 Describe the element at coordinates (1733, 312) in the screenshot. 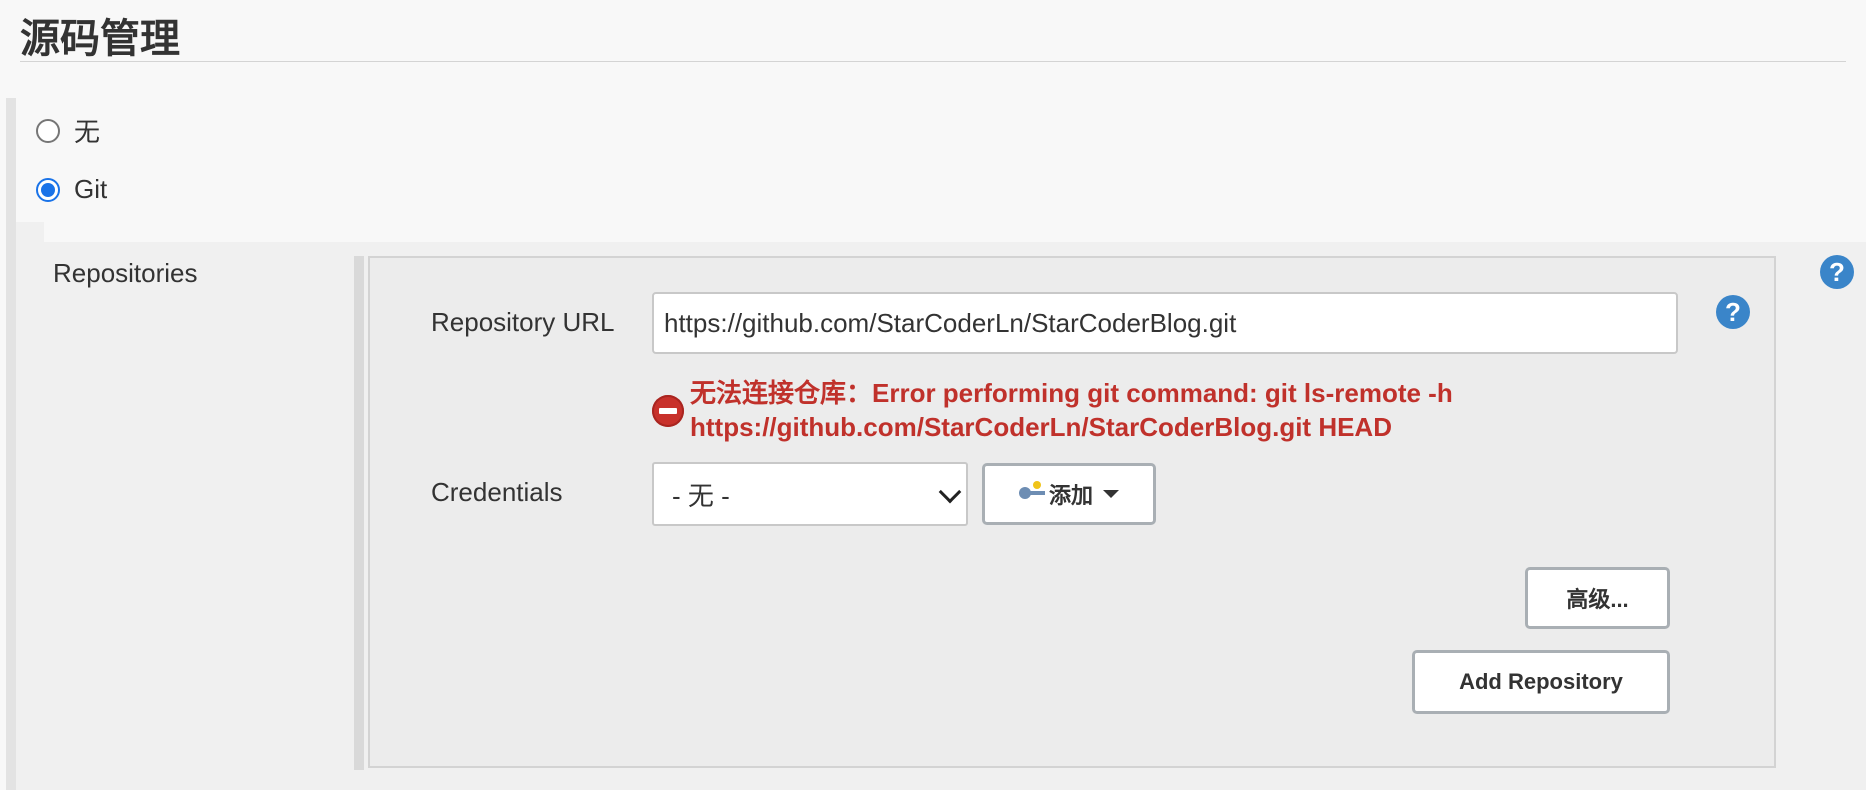

I see `repository-url-help-icon: ?` at that location.